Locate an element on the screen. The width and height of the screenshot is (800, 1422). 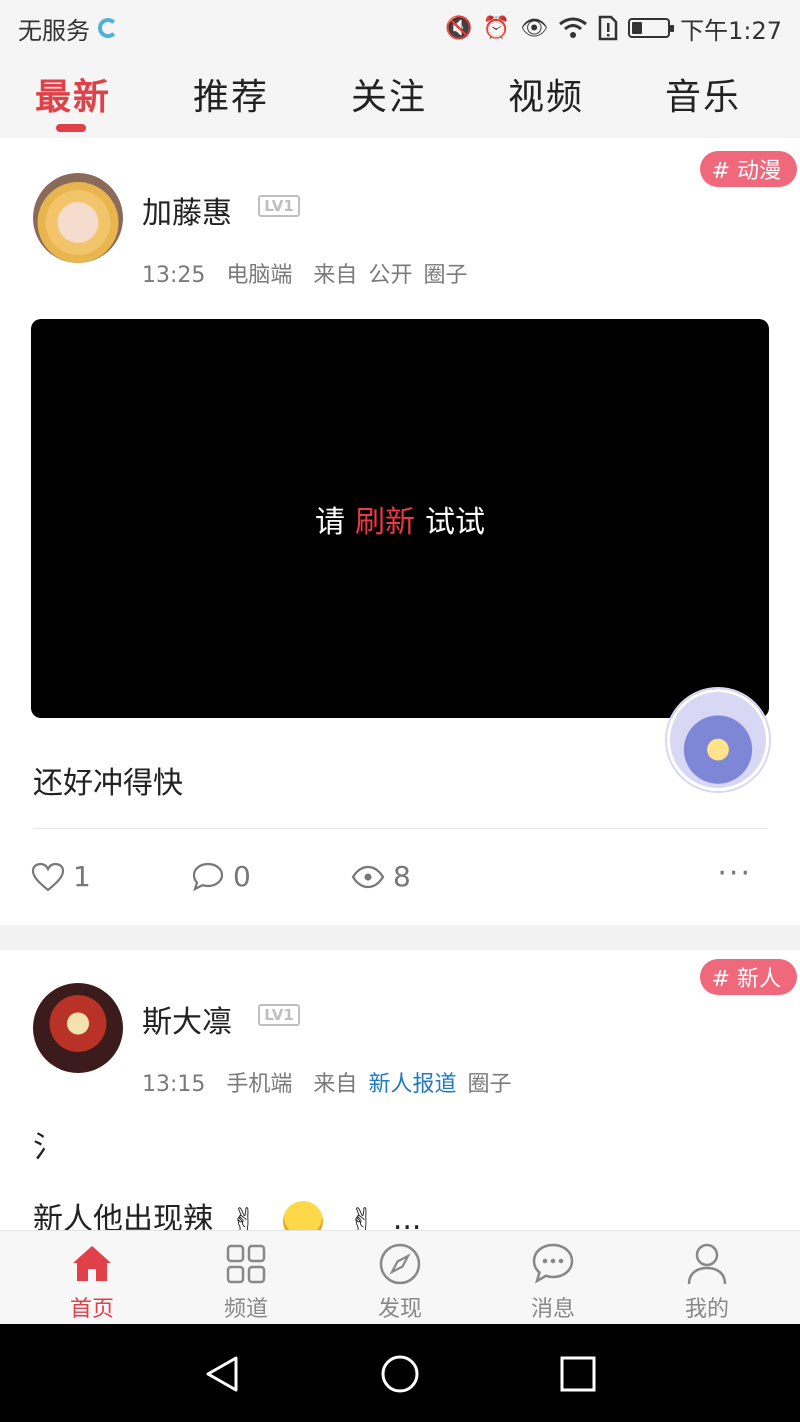
wifi-icon is located at coordinates (573, 27).